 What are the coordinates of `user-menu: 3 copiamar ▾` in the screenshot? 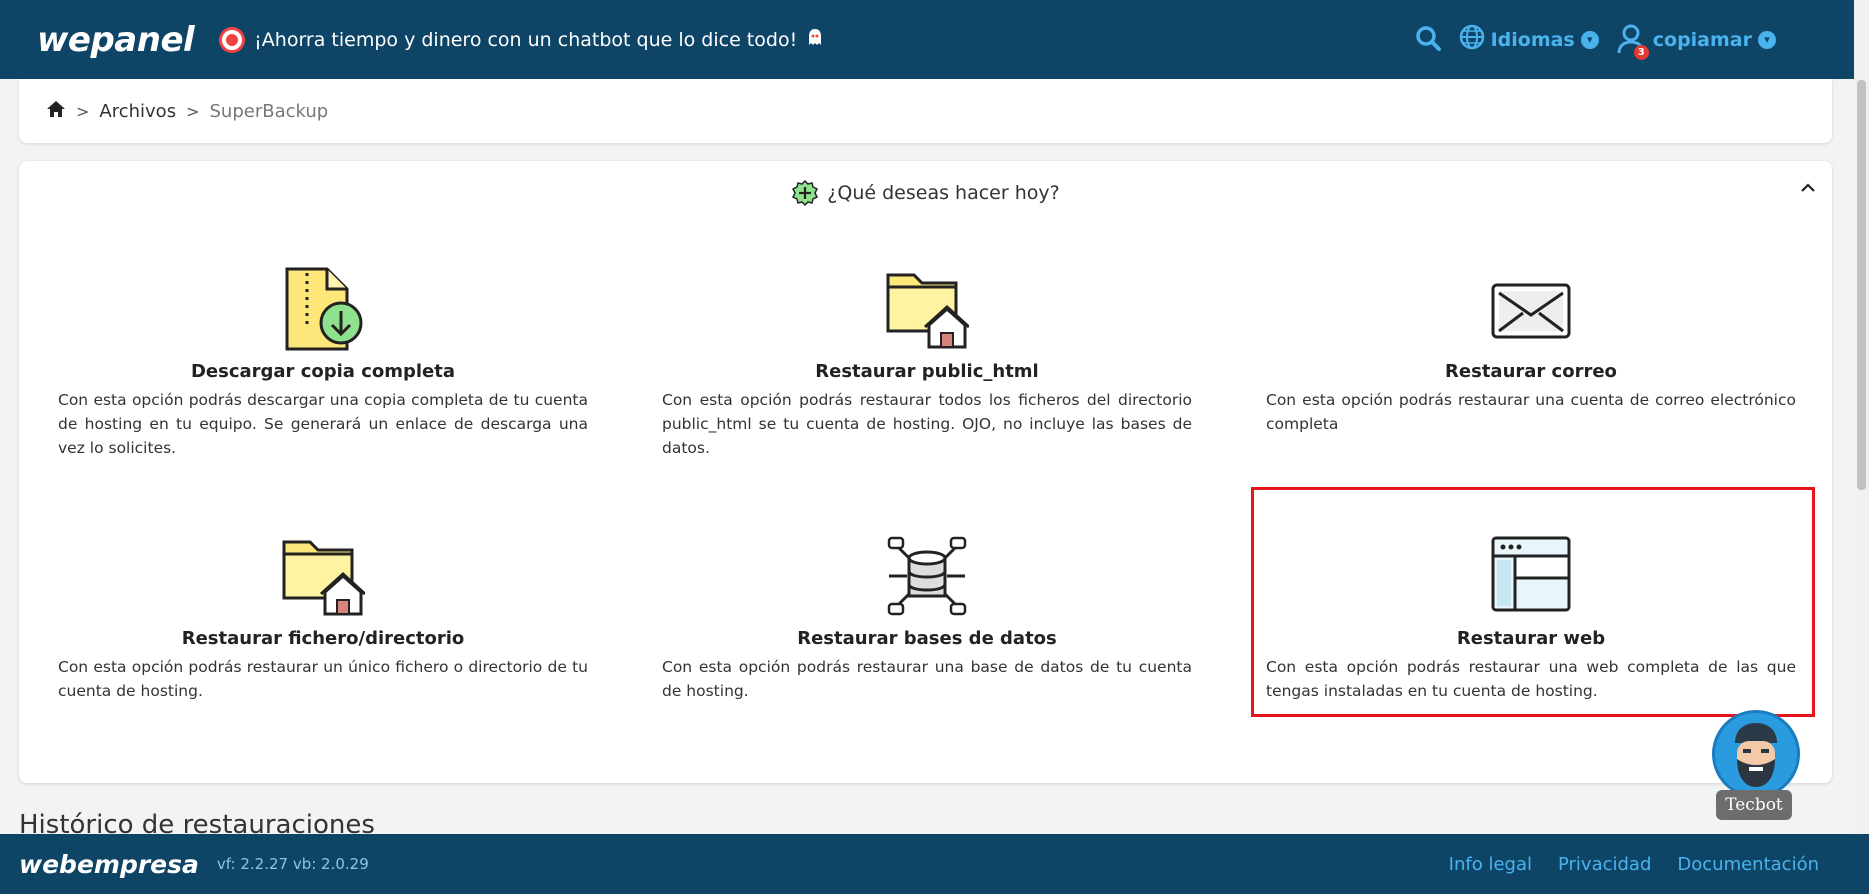 It's located at (1696, 42).